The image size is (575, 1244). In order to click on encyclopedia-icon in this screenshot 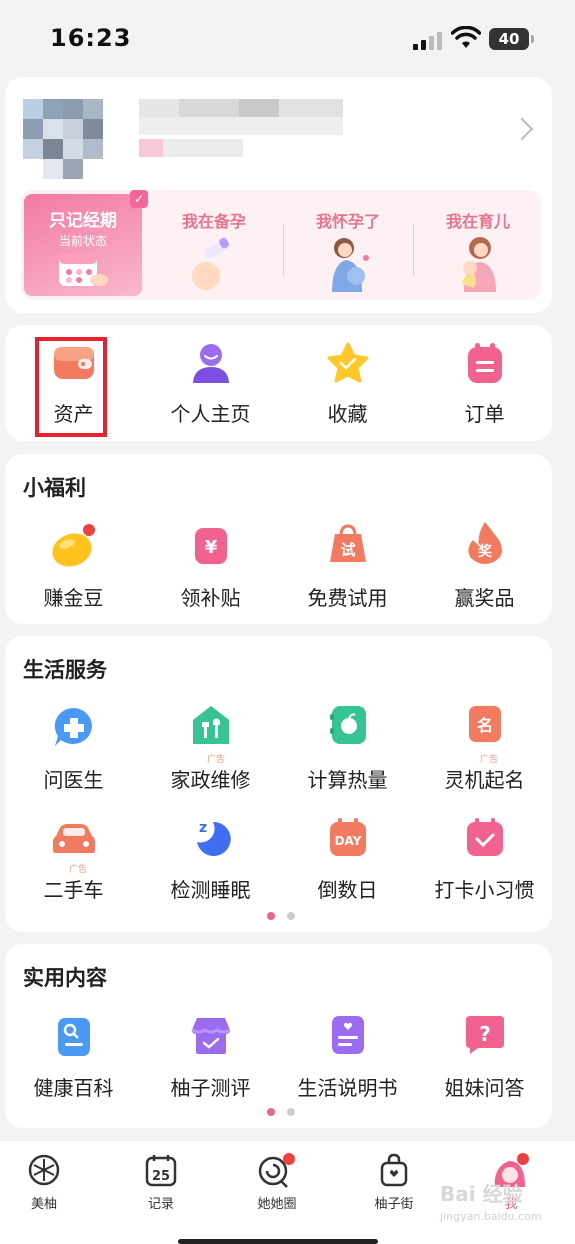, I will do `click(73, 1037)`.